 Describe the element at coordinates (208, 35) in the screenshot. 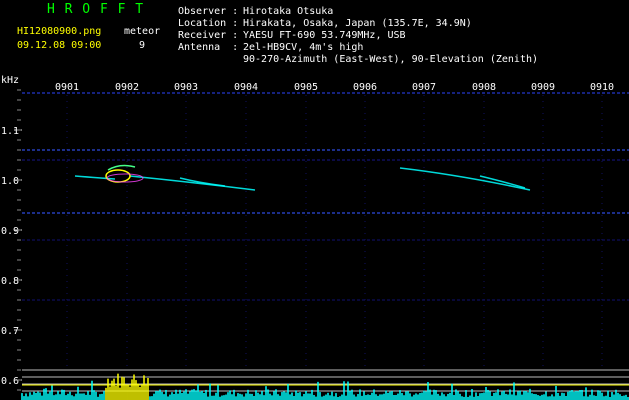

I see `receiver-label: Receiver :` at that location.